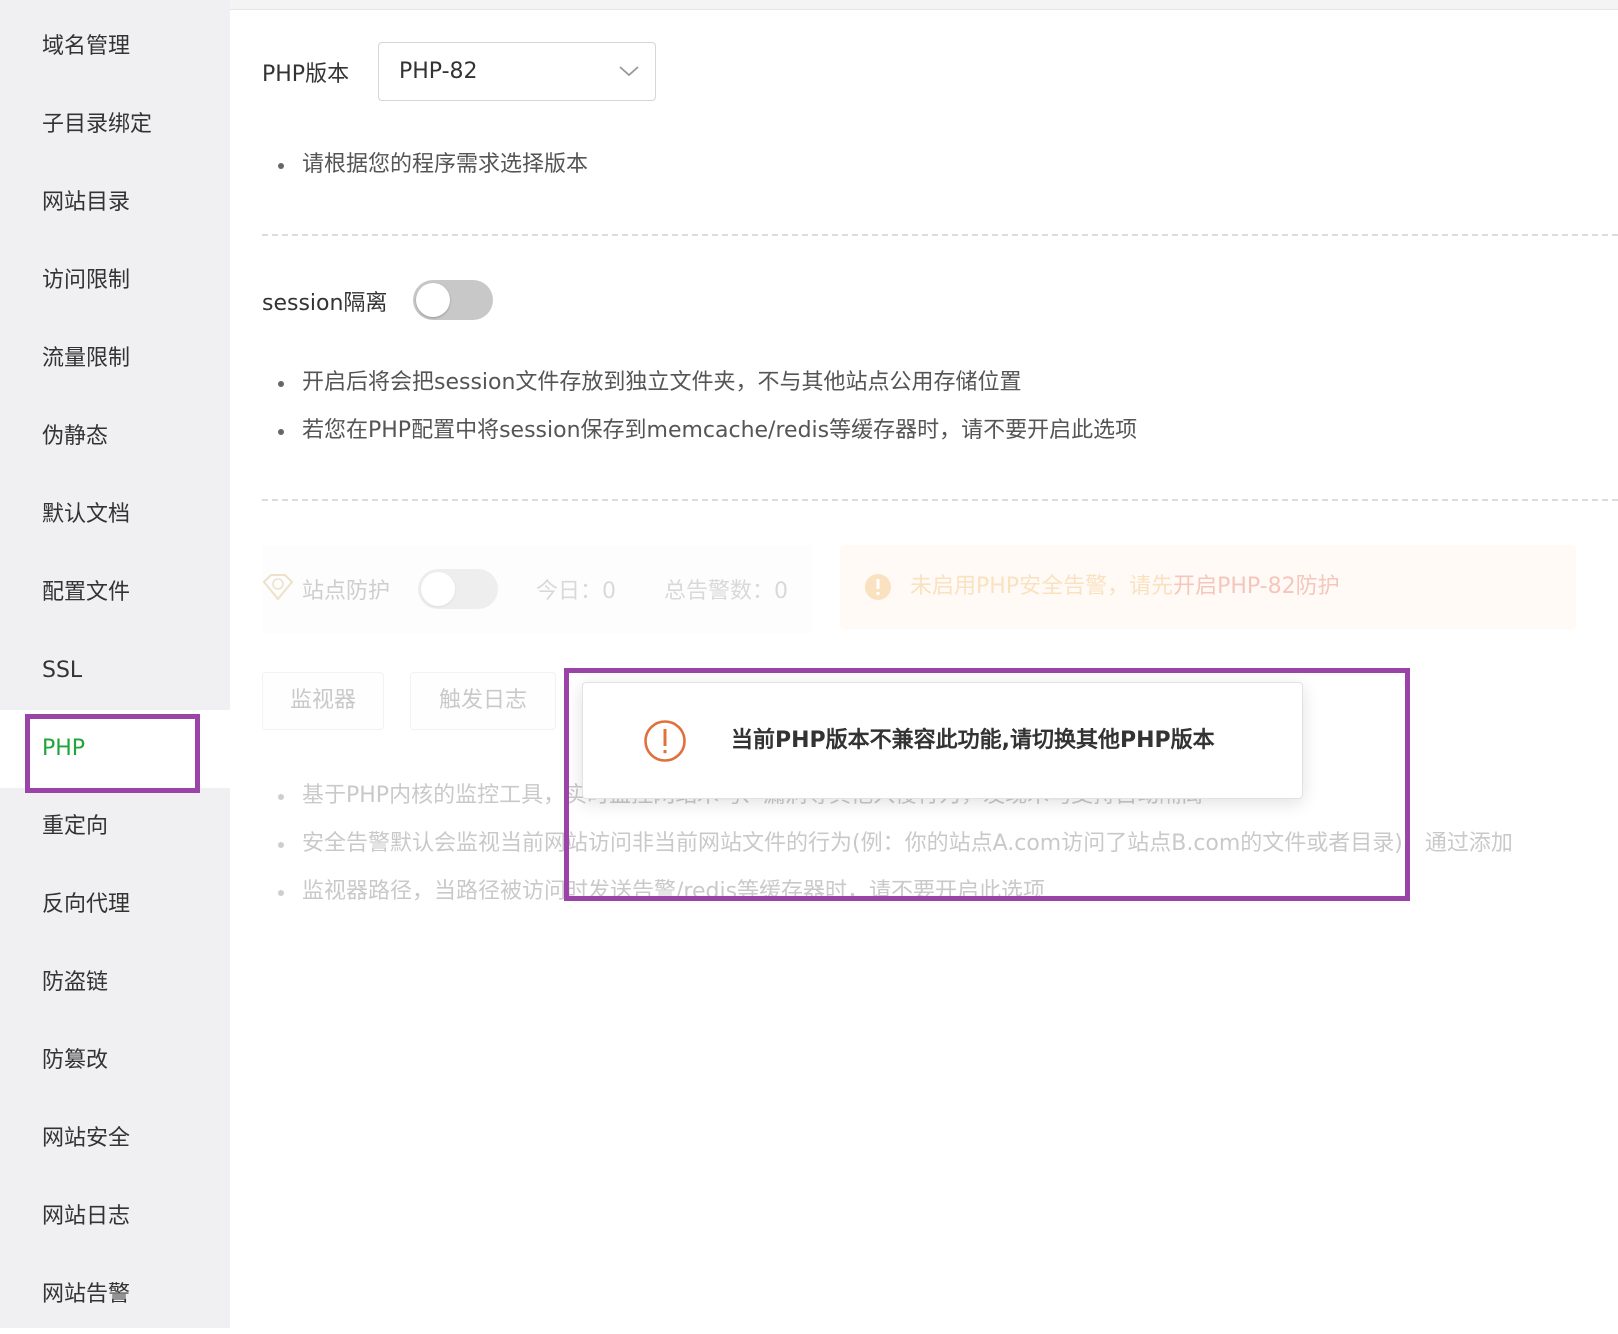 The width and height of the screenshot is (1618, 1334). Describe the element at coordinates (115, 1295) in the screenshot. I see `sidebar-item-site-alert: 网站告警` at that location.